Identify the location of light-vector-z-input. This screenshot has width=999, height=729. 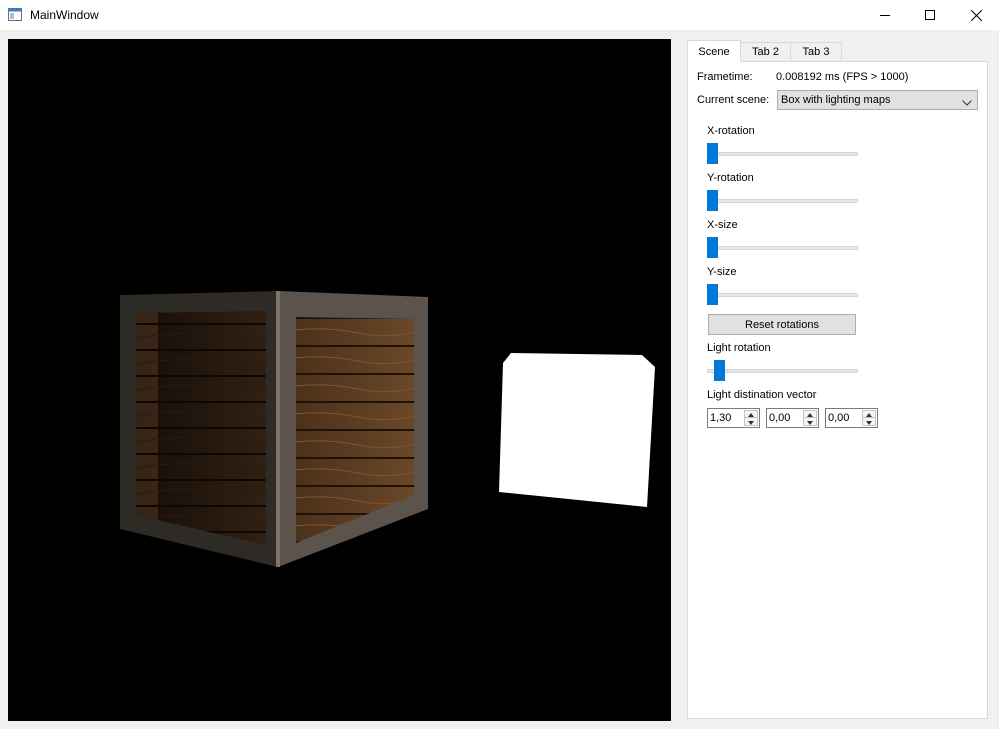
(845, 418).